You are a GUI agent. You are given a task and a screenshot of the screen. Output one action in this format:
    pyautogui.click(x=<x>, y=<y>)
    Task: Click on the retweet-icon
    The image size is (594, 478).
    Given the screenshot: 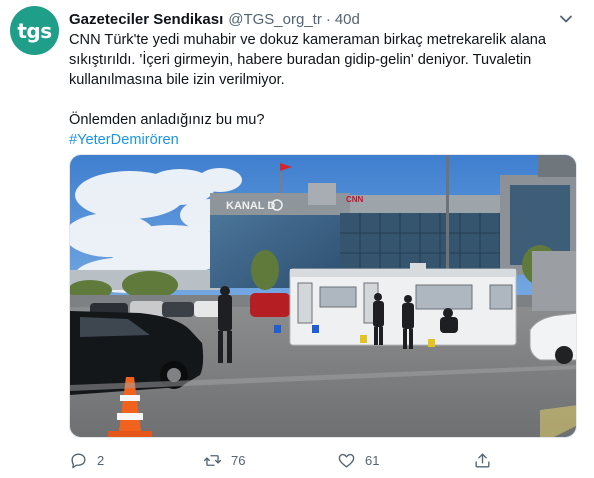 What is the action you would take?
    pyautogui.click(x=212, y=460)
    